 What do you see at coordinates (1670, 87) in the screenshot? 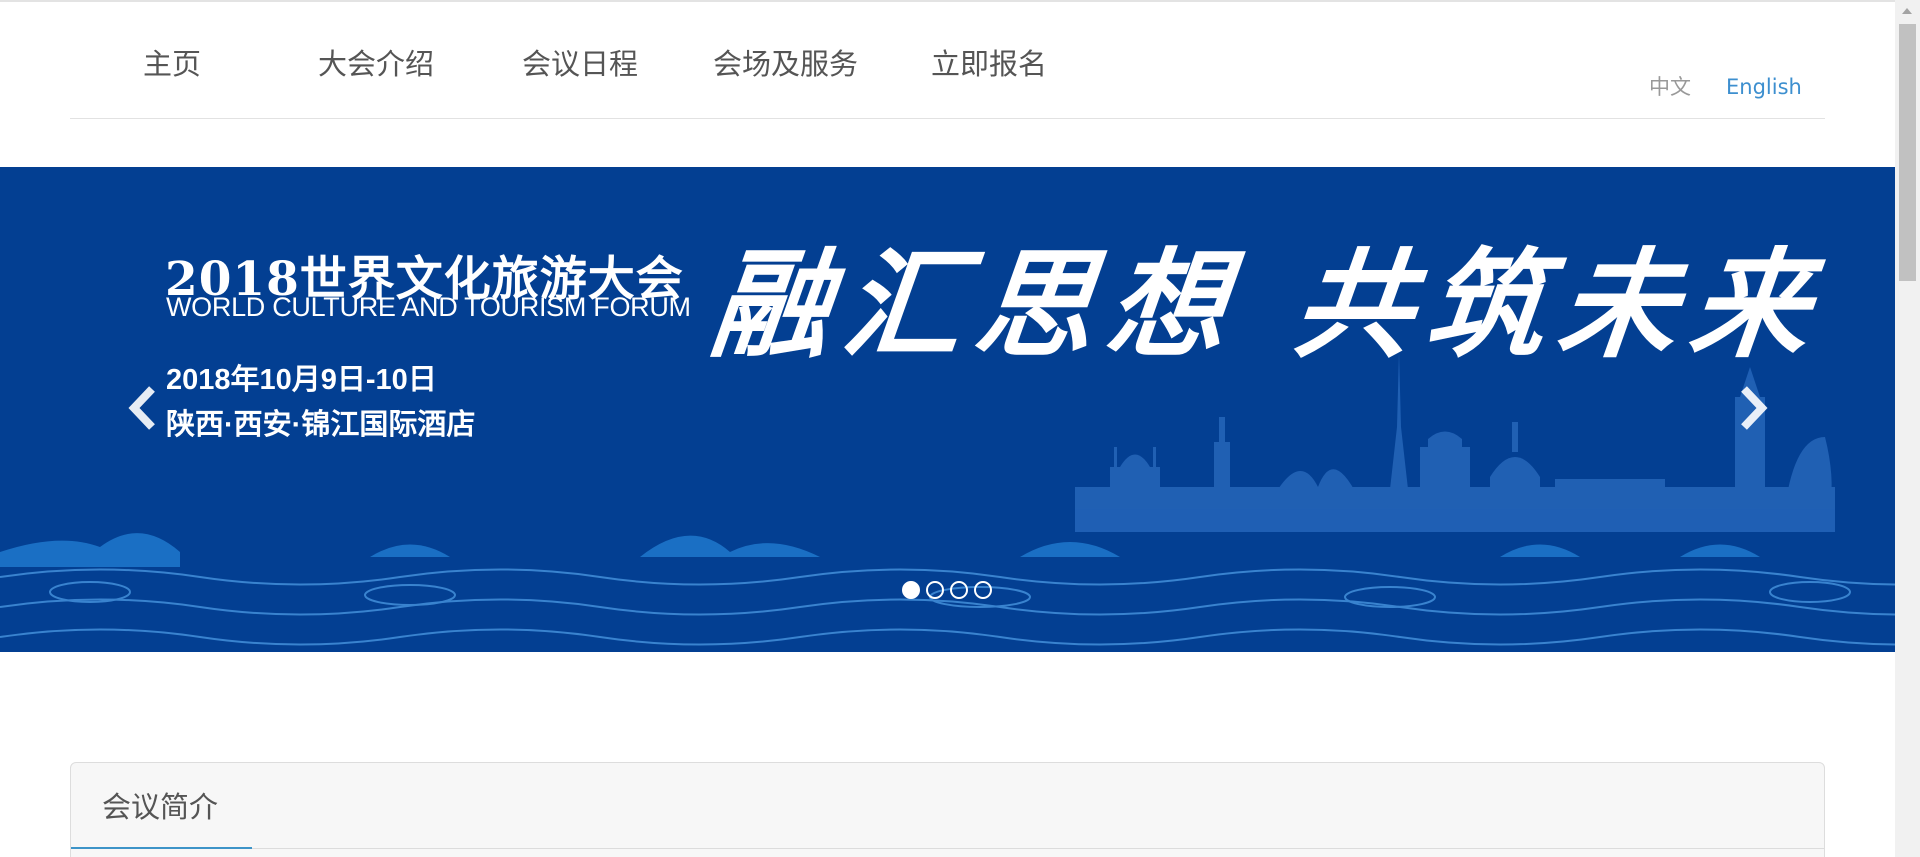
I see `lang-chinese-link: 中文` at bounding box center [1670, 87].